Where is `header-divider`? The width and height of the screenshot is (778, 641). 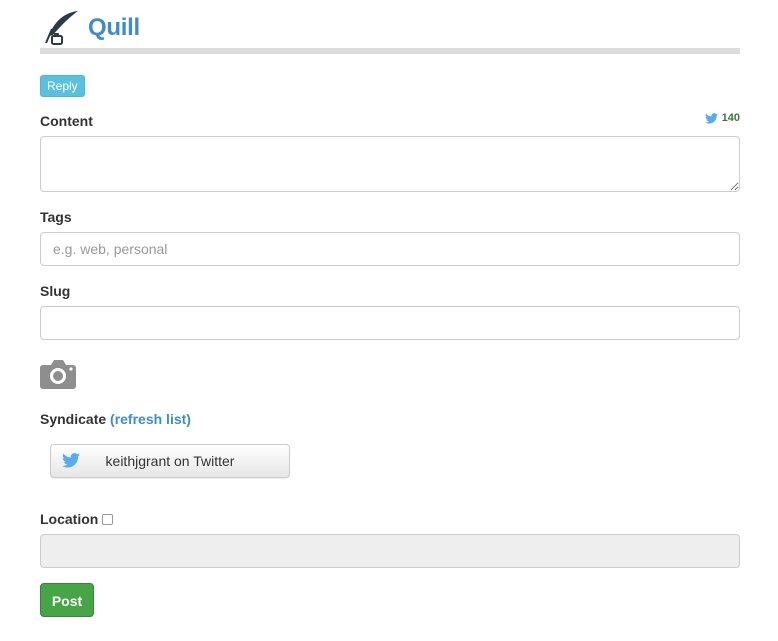
header-divider is located at coordinates (390, 51).